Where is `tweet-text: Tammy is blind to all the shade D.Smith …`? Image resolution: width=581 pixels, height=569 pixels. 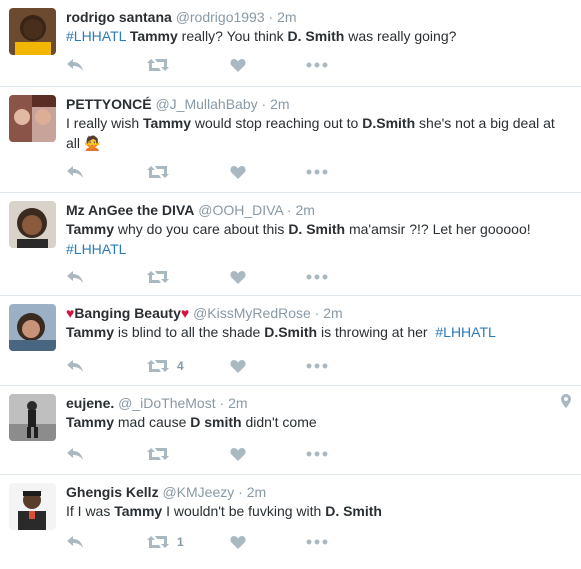 tweet-text: Tammy is blind to all the shade D.Smith … is located at coordinates (281, 332).